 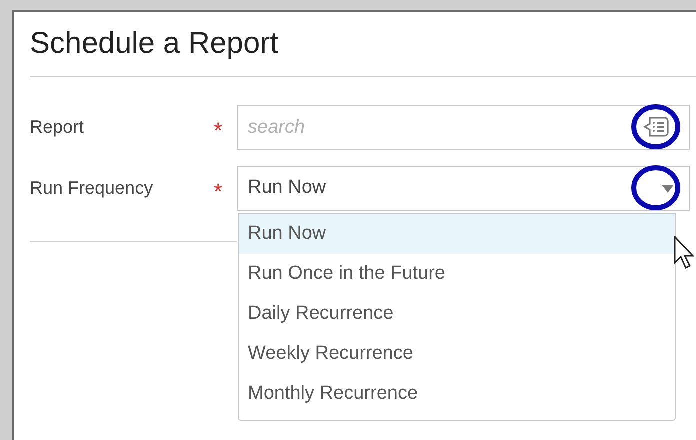 What do you see at coordinates (57, 127) in the screenshot?
I see `field-label: Report` at bounding box center [57, 127].